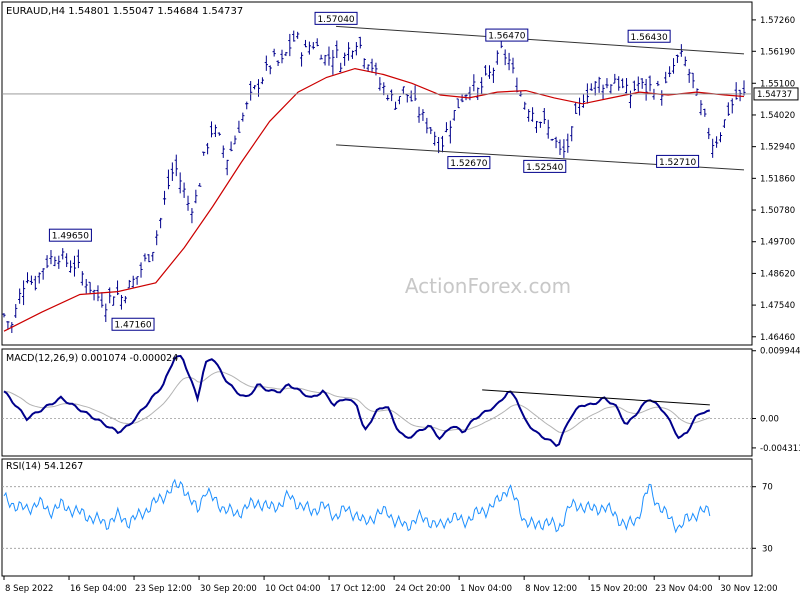 The height and width of the screenshot is (604, 800). I want to click on rsi-y-tick-label: 70, so click(767, 488).